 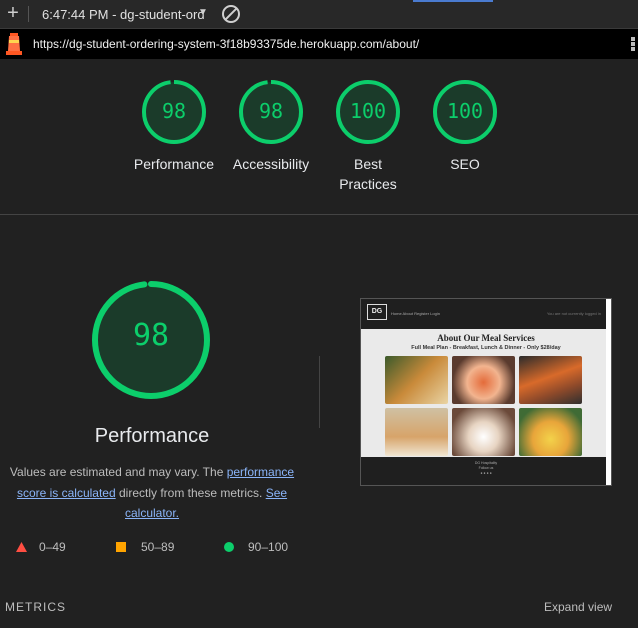 I want to click on legend-pass-label: 90–100, so click(x=268, y=547).